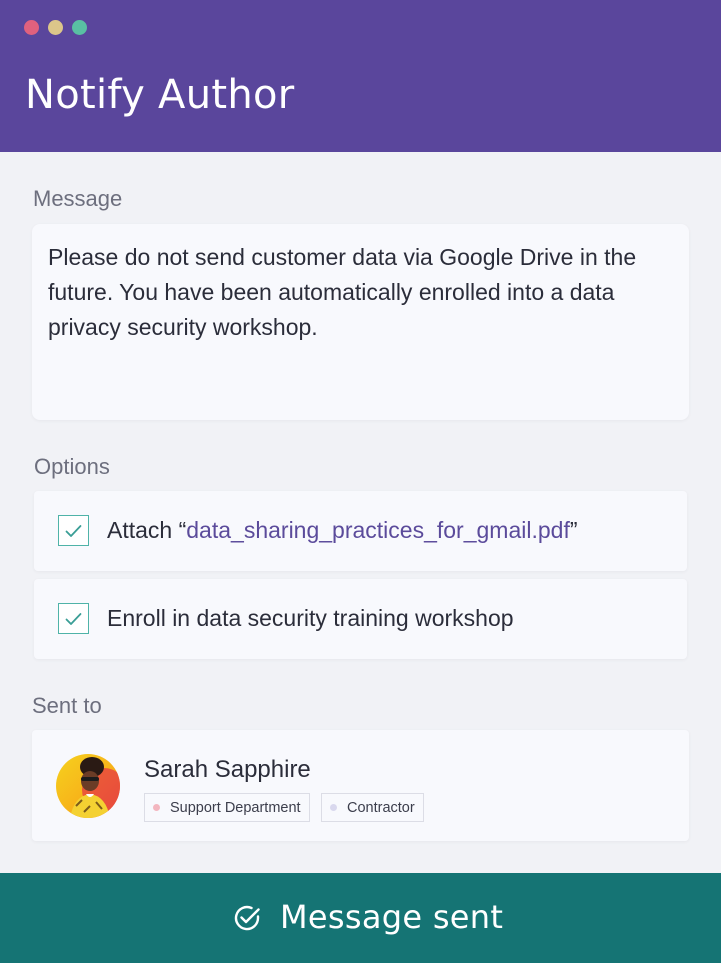 The width and height of the screenshot is (721, 963). Describe the element at coordinates (72, 466) in the screenshot. I see `options-label: Options` at that location.